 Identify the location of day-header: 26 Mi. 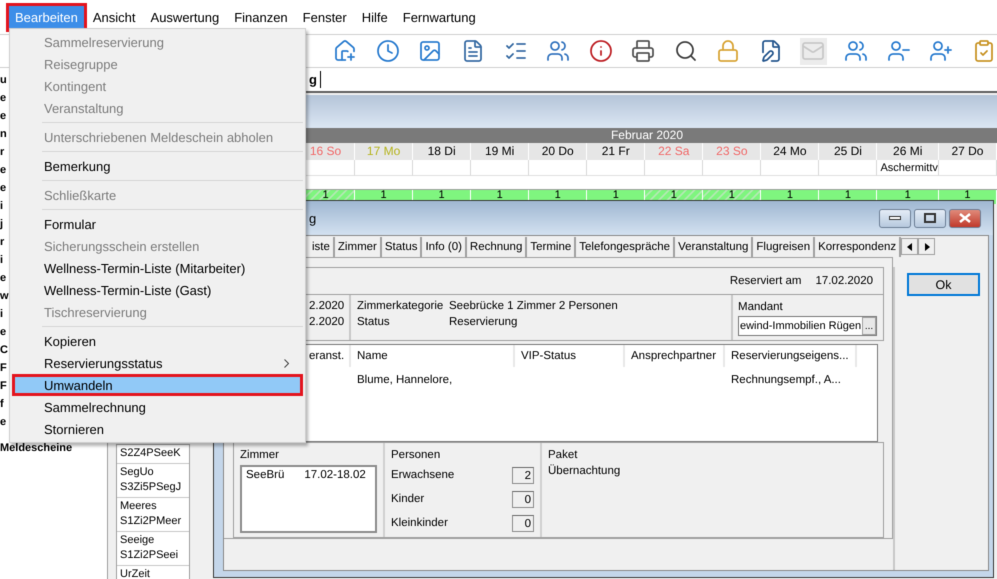
(908, 151).